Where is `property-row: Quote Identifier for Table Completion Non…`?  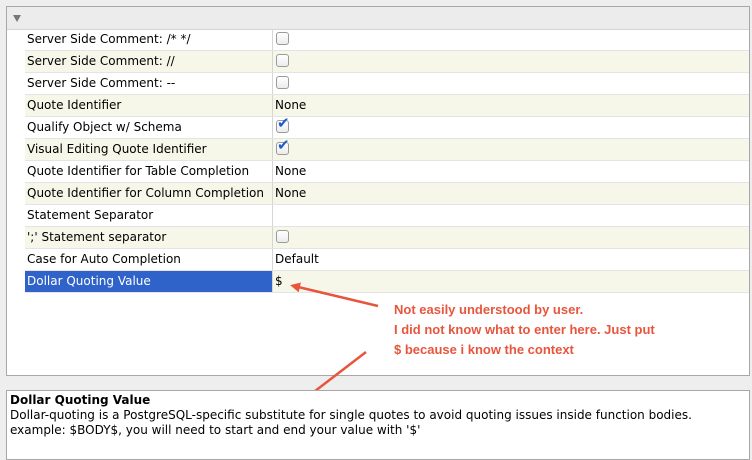 property-row: Quote Identifier for Table Completion Non… is located at coordinates (387, 172).